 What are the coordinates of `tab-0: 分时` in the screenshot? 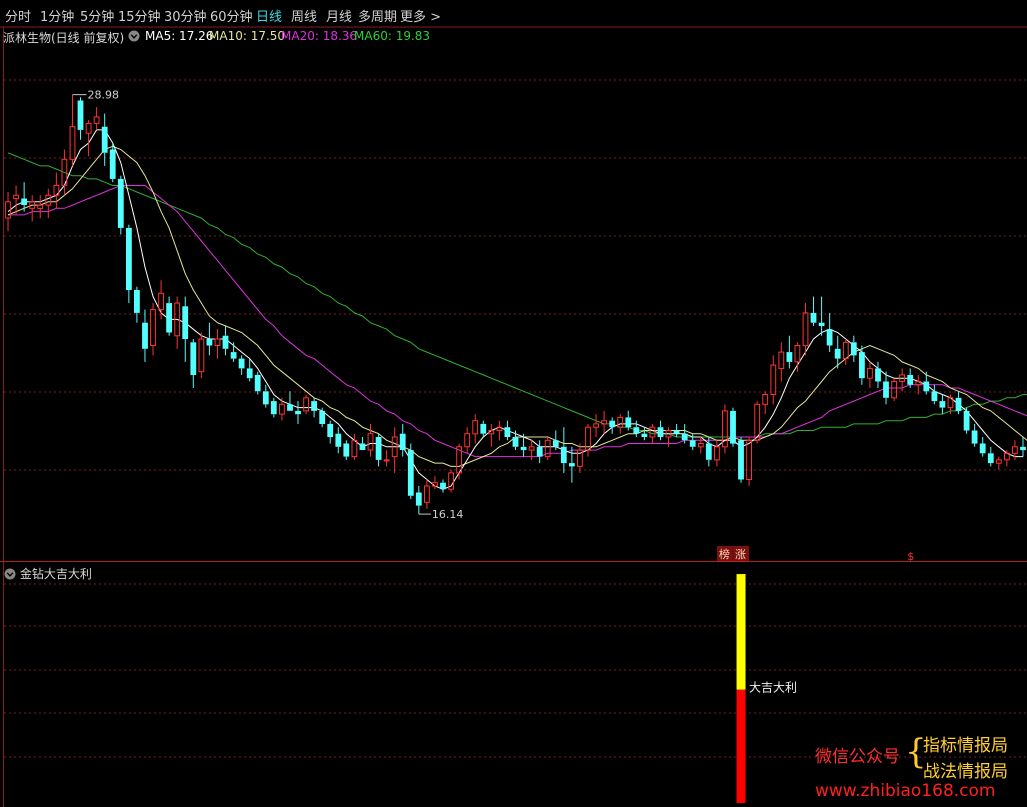 It's located at (18, 15).